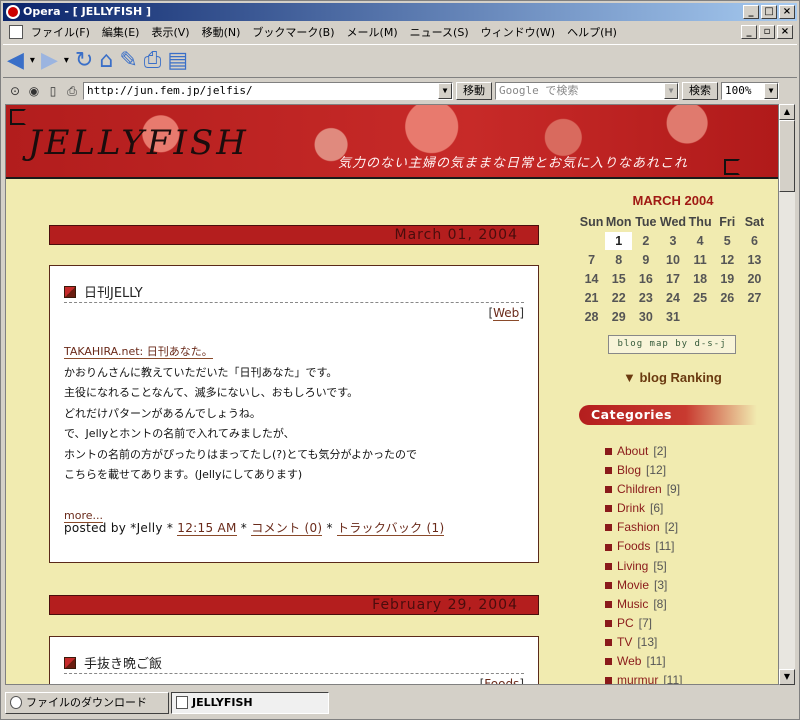 This screenshot has height=720, width=800. I want to click on calendar-day: 5, so click(727, 241).